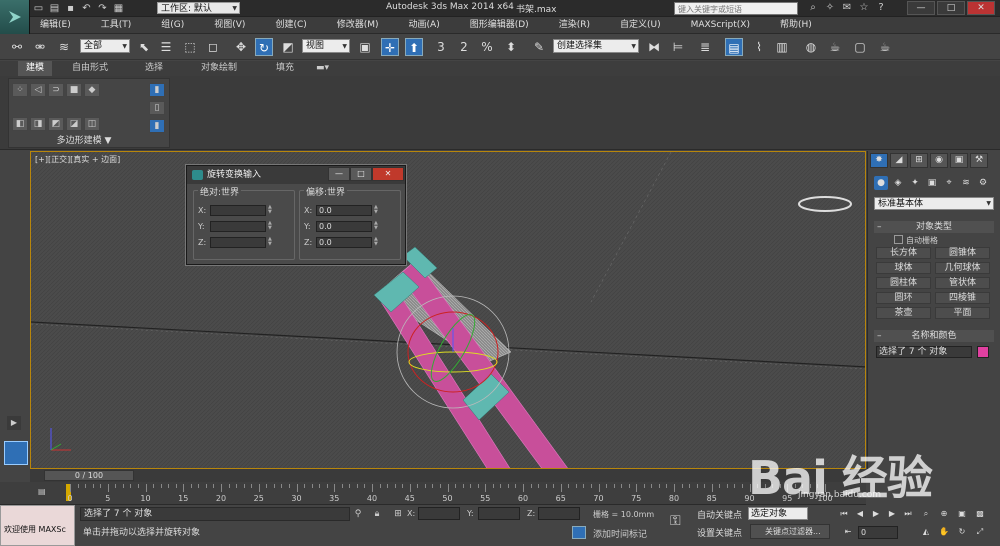 The height and width of the screenshot is (546, 1000). Describe the element at coordinates (38, 124) in the screenshot. I see `stack-icon: ◨` at that location.